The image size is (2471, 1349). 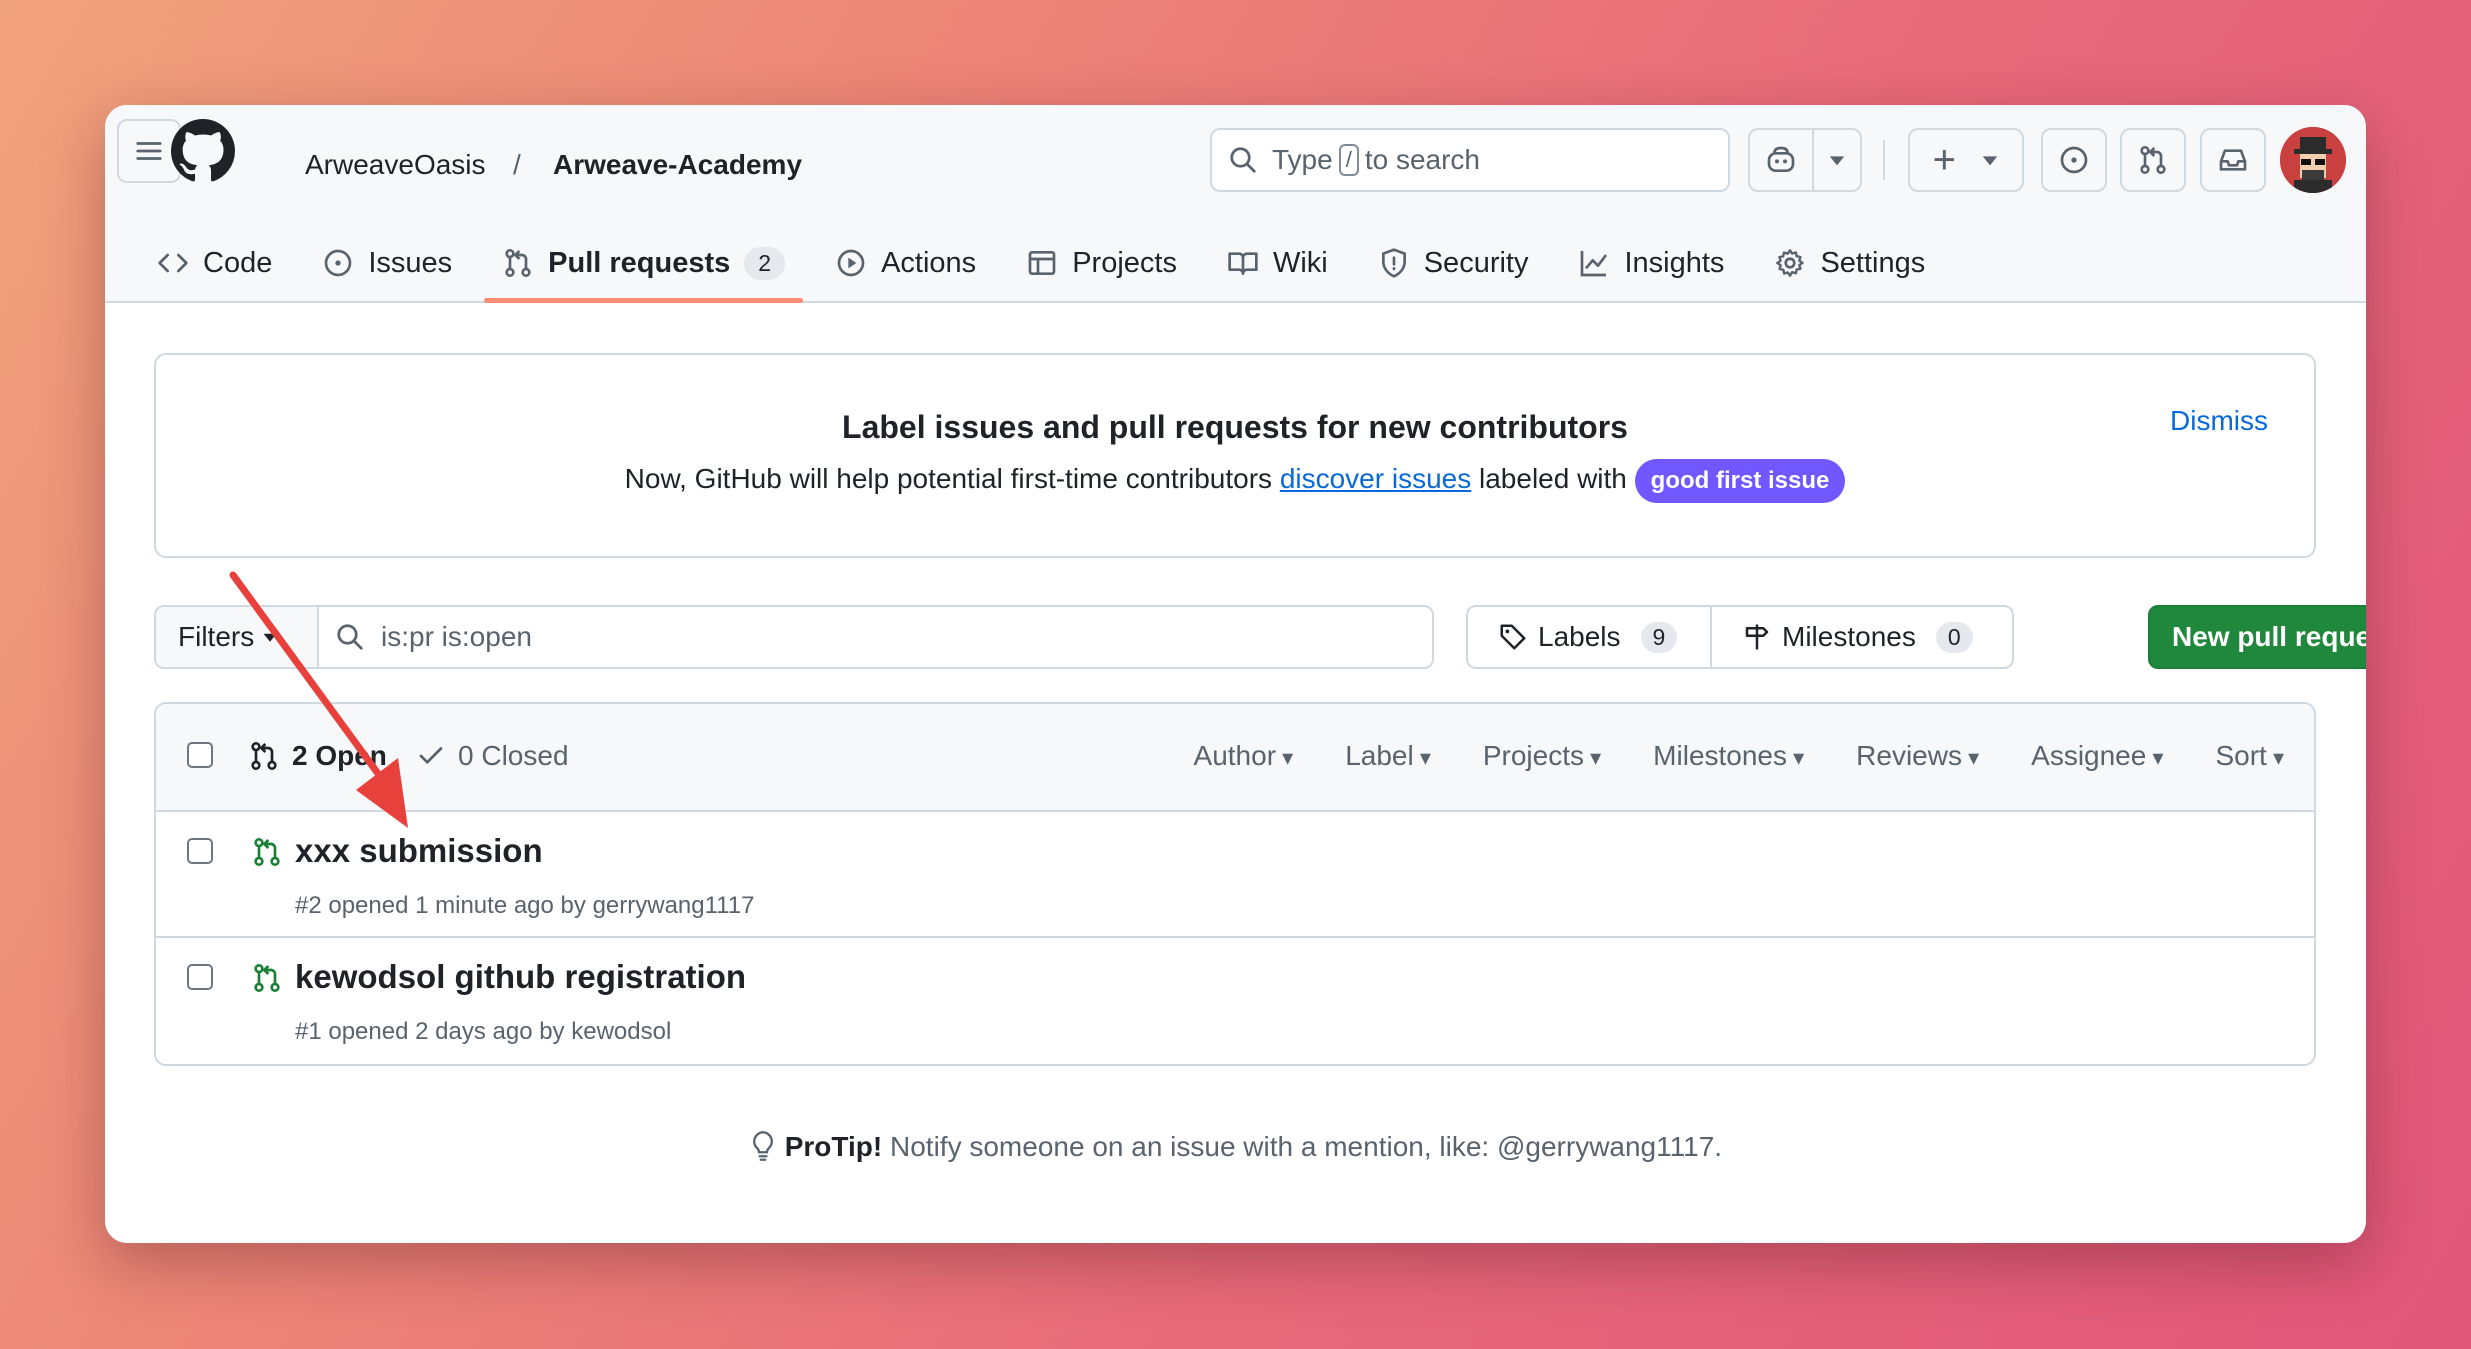 I want to click on labels-button: Labels 9, so click(x=1590, y=637).